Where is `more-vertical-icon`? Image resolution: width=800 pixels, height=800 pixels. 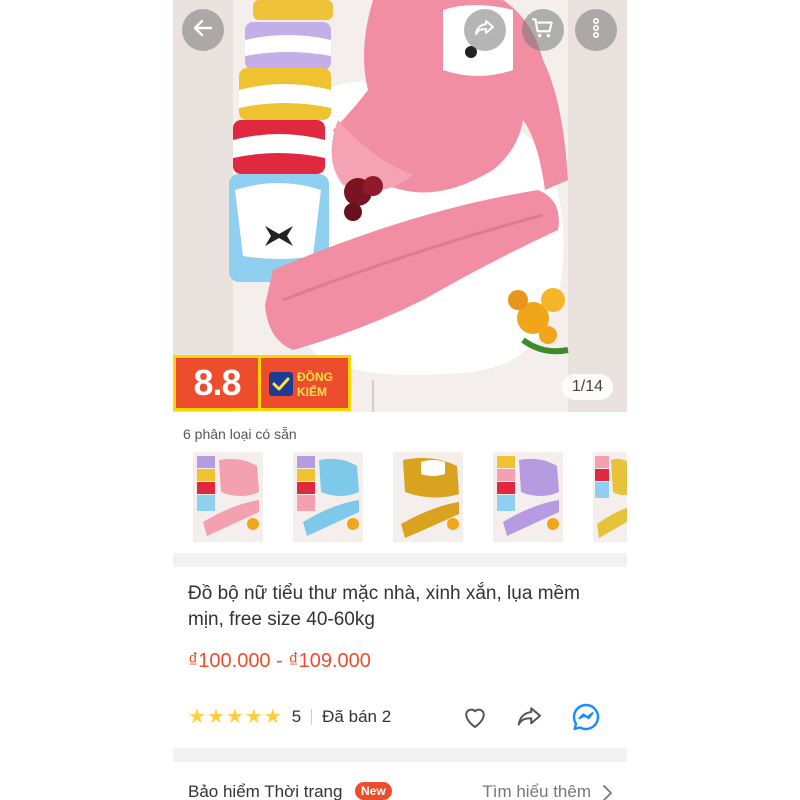 more-vertical-icon is located at coordinates (596, 30).